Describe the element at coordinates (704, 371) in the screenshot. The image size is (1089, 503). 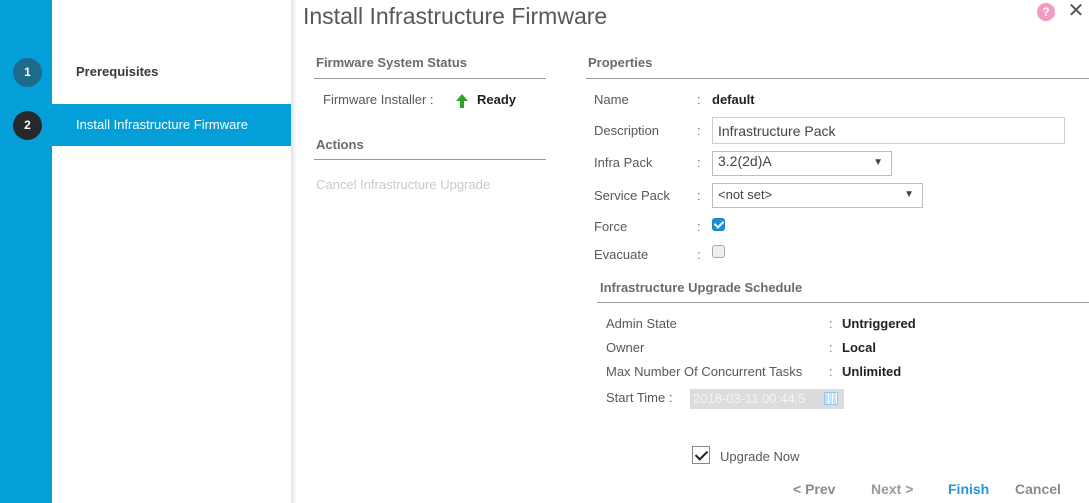
I see `max-concurrent-tasks-label: Max Number Of Concurrent Tasks` at that location.